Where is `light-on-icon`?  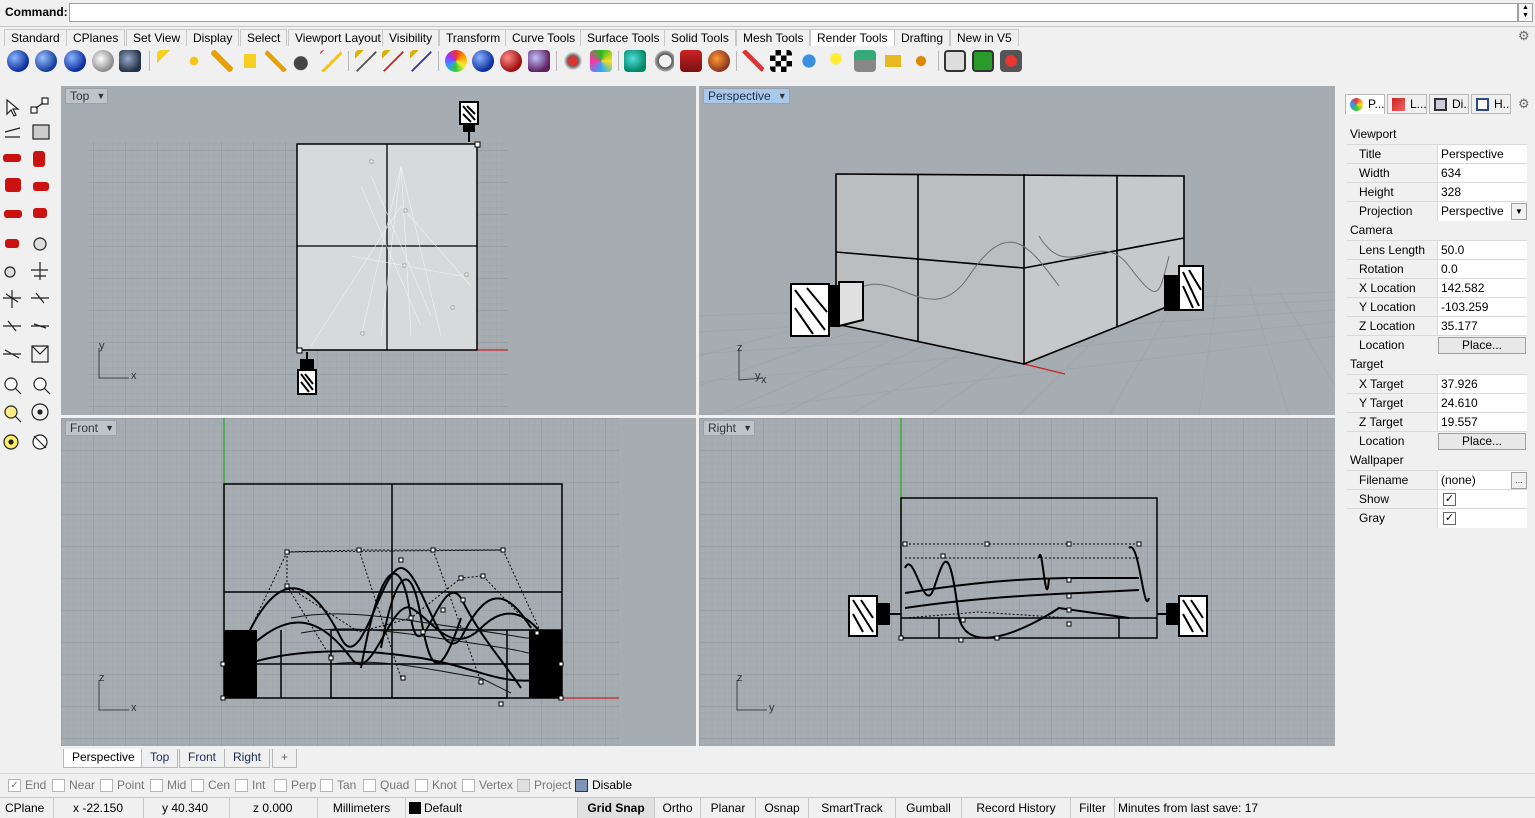
light-on-icon is located at coordinates (366, 61).